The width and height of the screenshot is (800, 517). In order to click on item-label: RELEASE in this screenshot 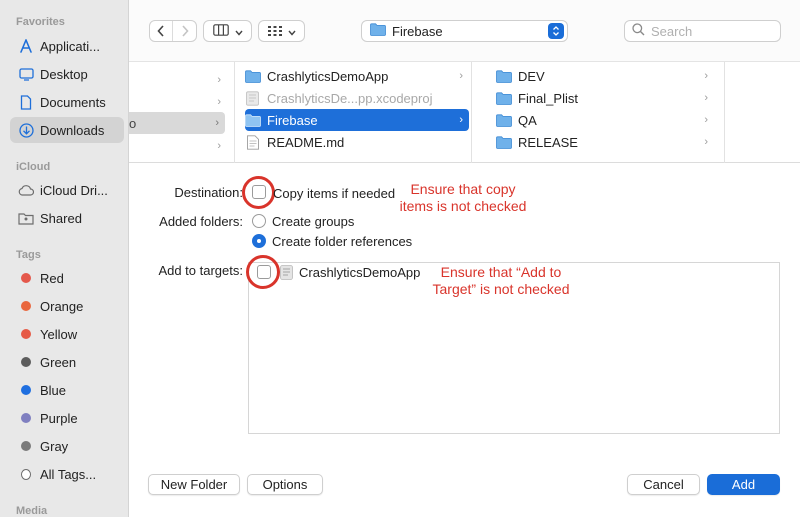, I will do `click(548, 142)`.